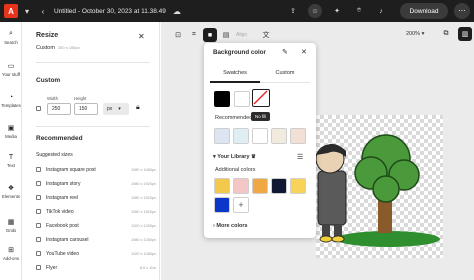 The image size is (474, 280). Describe the element at coordinates (80, 98) in the screenshot. I see `height-label: Height` at that location.